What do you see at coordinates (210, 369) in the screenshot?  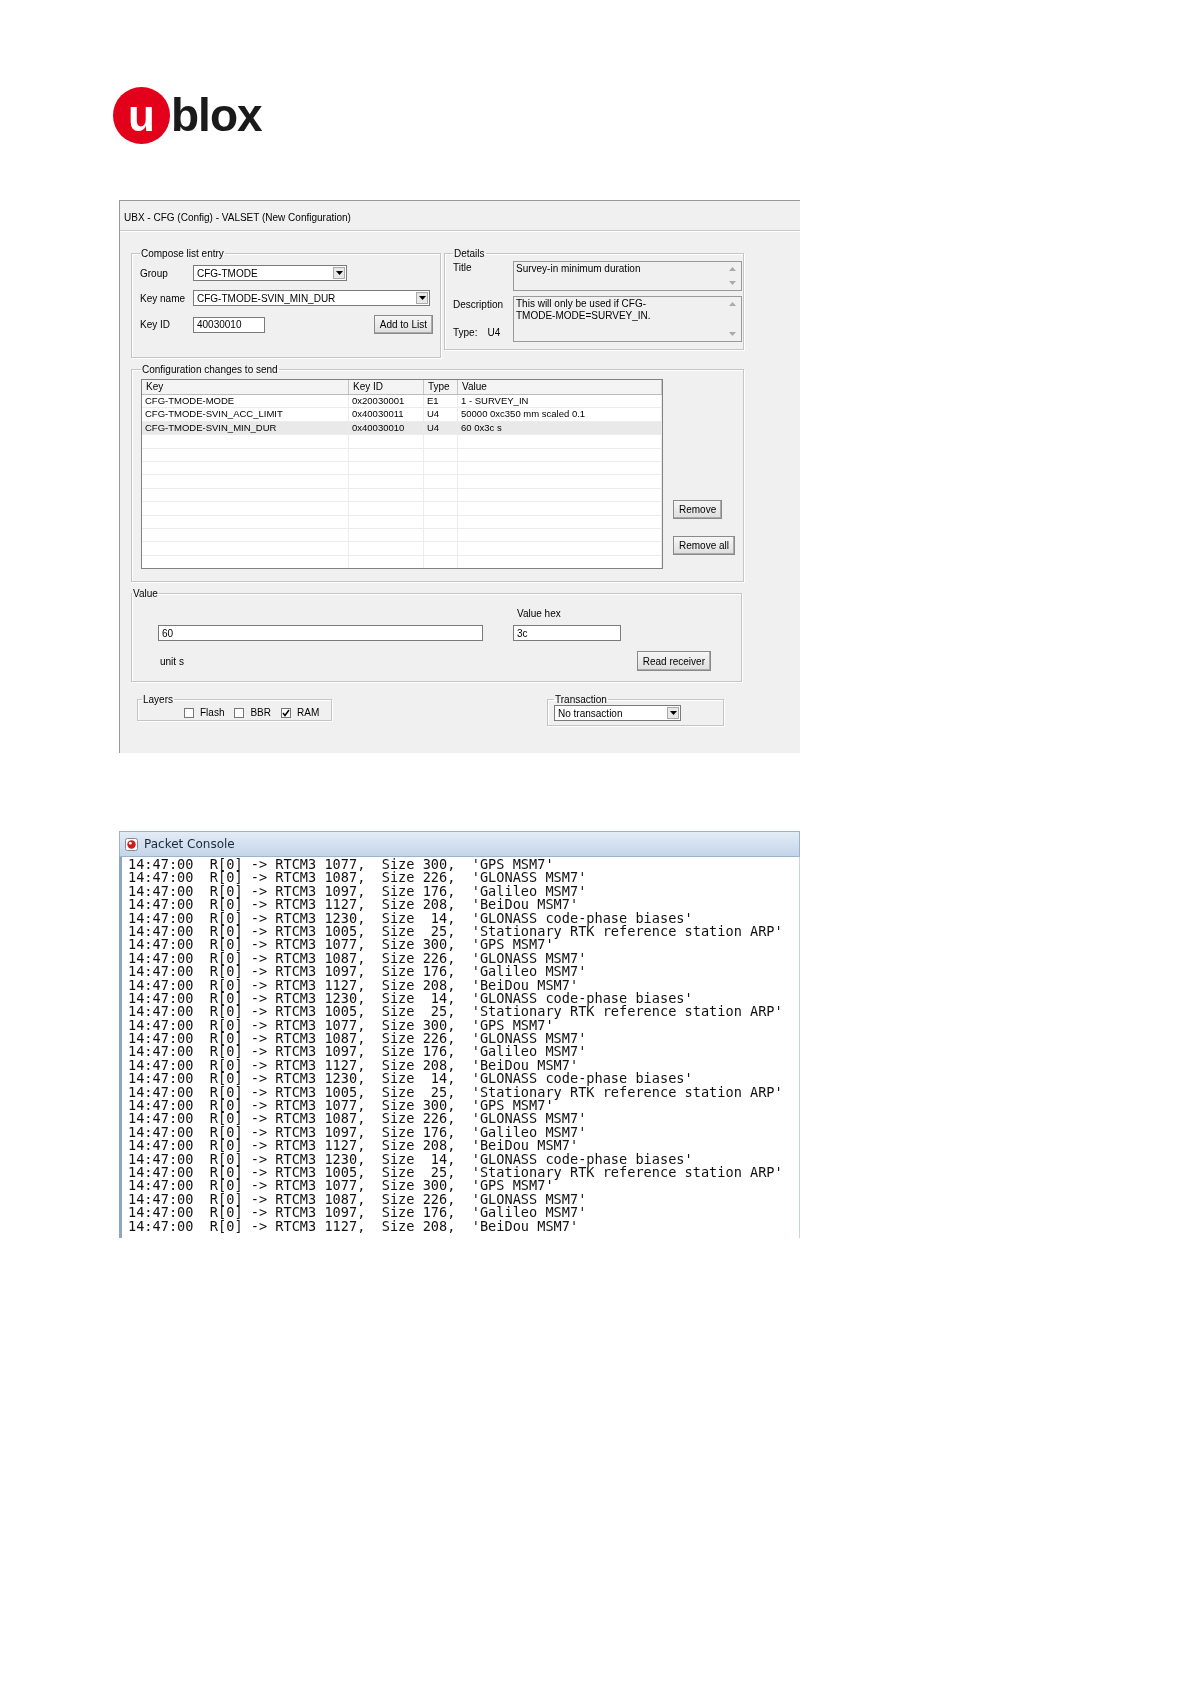 I see `group-label: Configuration changes to send` at bounding box center [210, 369].